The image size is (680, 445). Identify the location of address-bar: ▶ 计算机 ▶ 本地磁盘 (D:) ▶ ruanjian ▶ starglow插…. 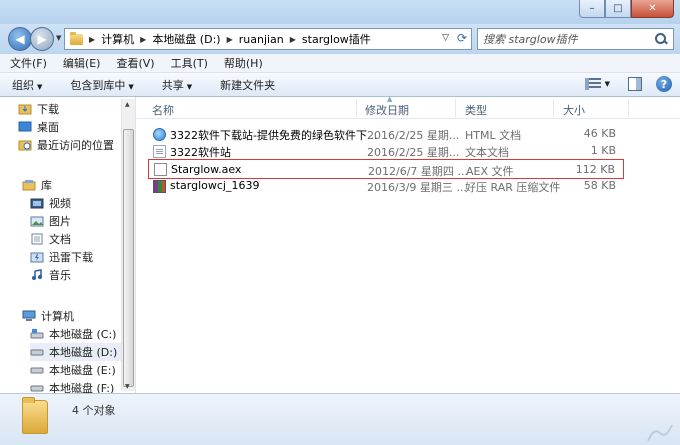
(268, 39).